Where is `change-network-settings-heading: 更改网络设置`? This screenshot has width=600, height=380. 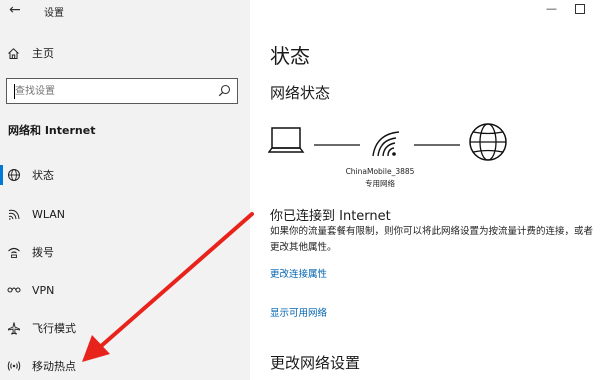 change-network-settings-heading: 更改网络设置 is located at coordinates (315, 363).